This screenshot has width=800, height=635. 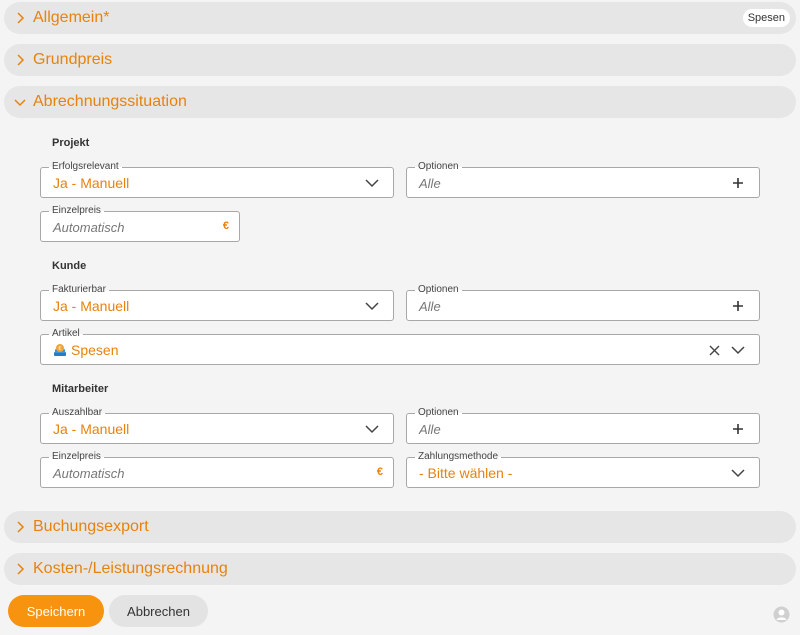 What do you see at coordinates (79, 290) in the screenshot?
I see `field-label: Fakturierbar` at bounding box center [79, 290].